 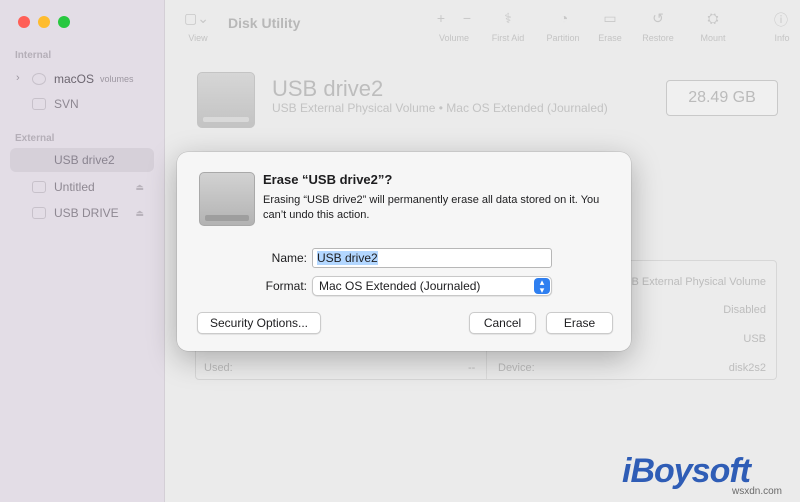 What do you see at coordinates (564, 18) in the screenshot?
I see `partition-icon: ◔` at bounding box center [564, 18].